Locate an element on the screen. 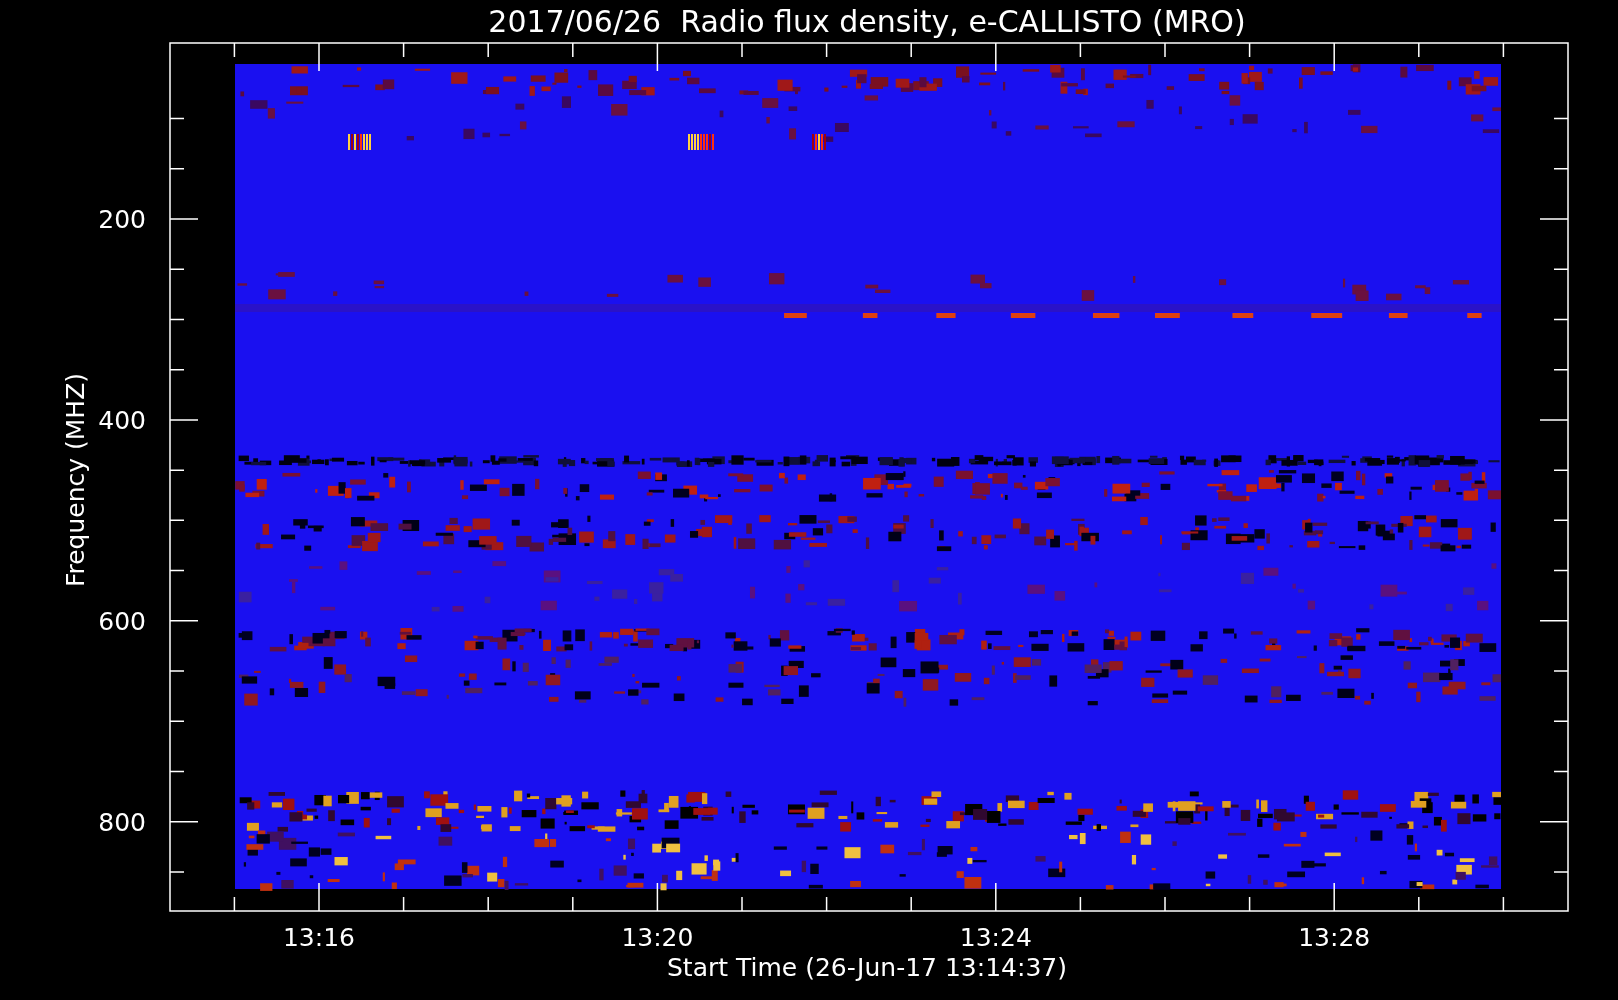  x-tick-label: 13:16 is located at coordinates (319, 937).